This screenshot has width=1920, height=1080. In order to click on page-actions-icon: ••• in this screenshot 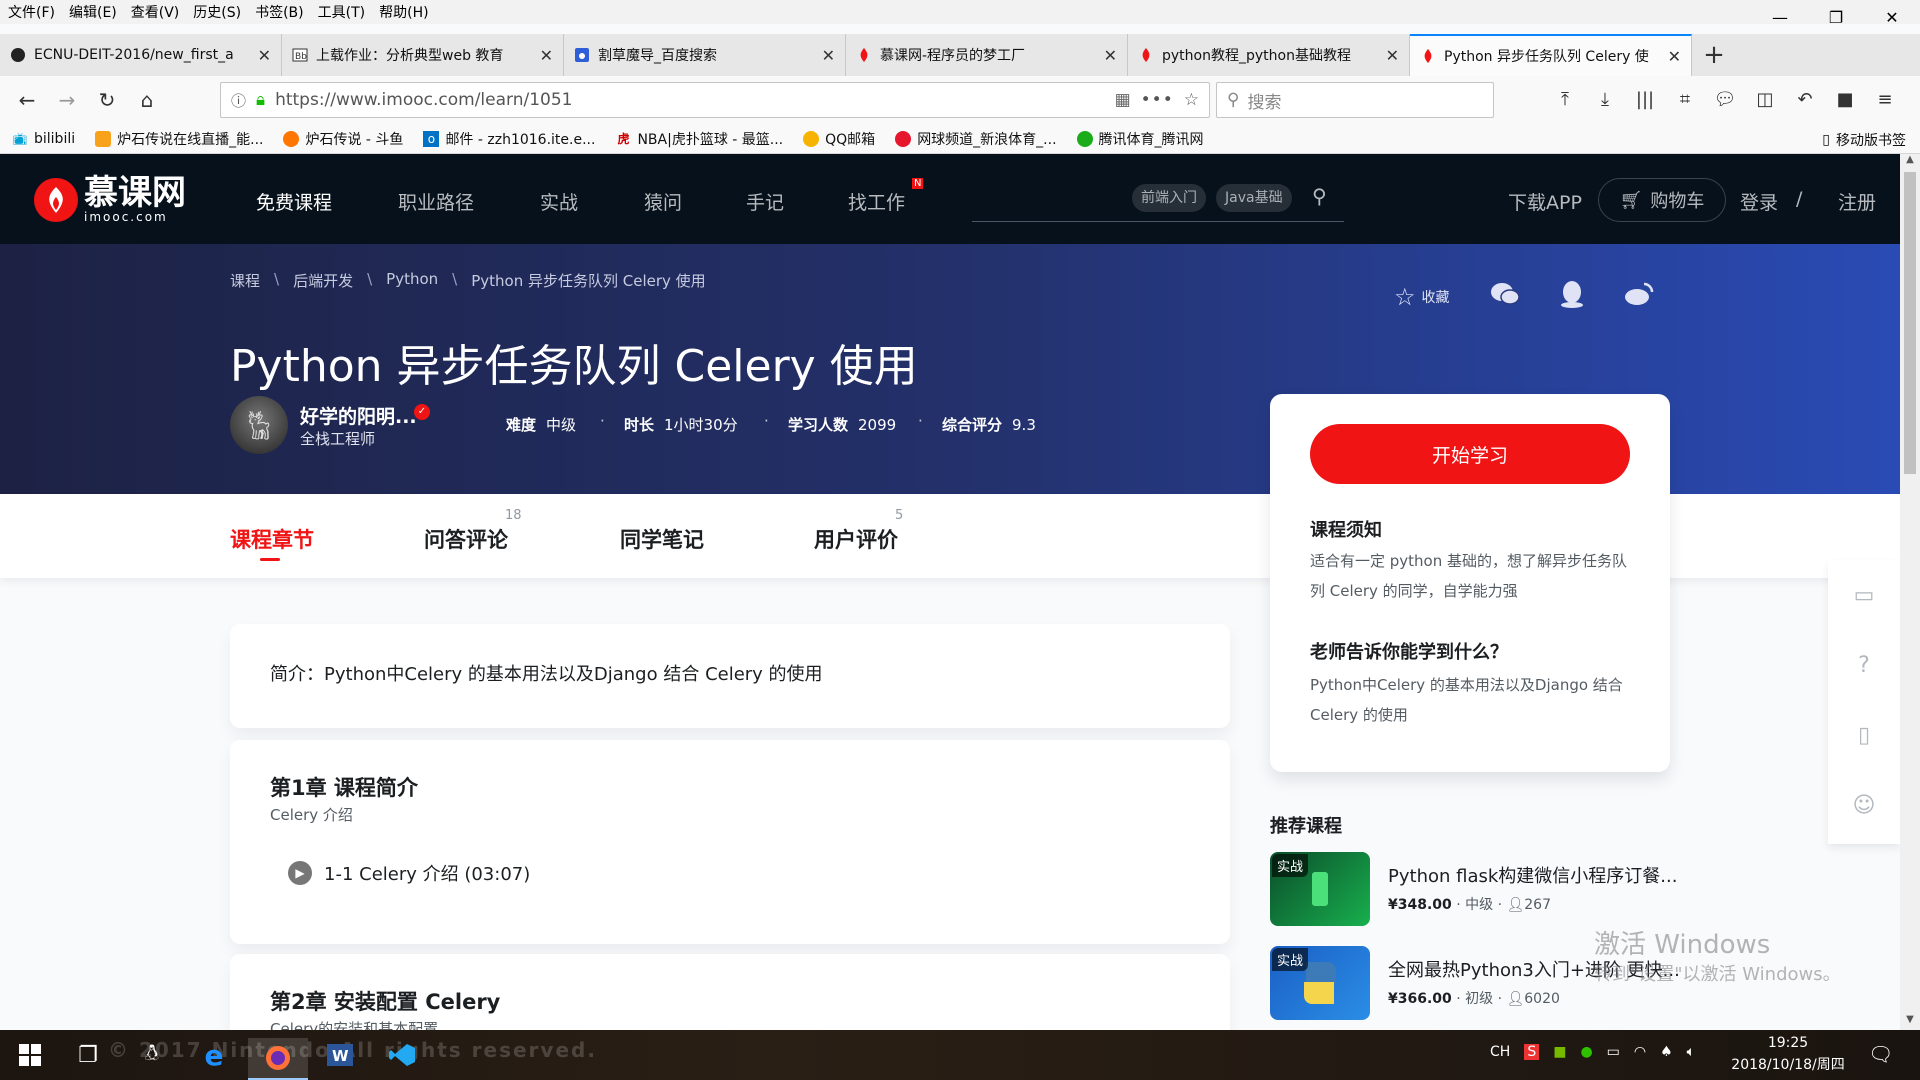, I will do `click(1157, 100)`.